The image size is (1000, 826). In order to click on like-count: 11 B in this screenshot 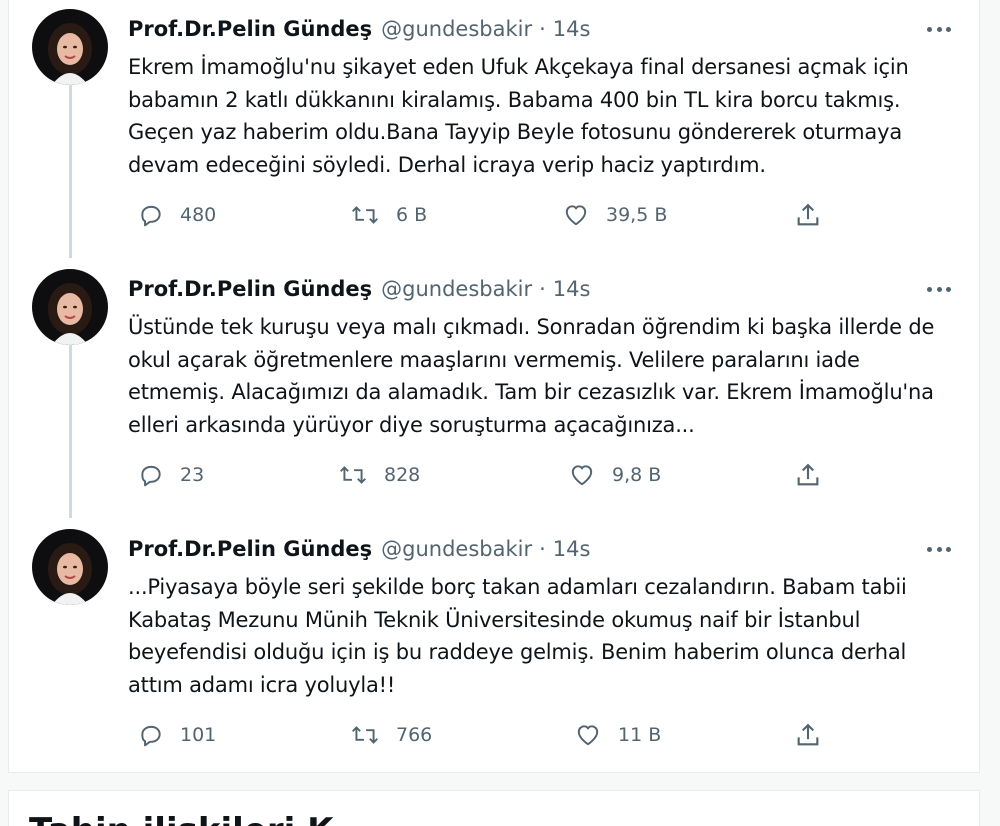, I will do `click(640, 735)`.